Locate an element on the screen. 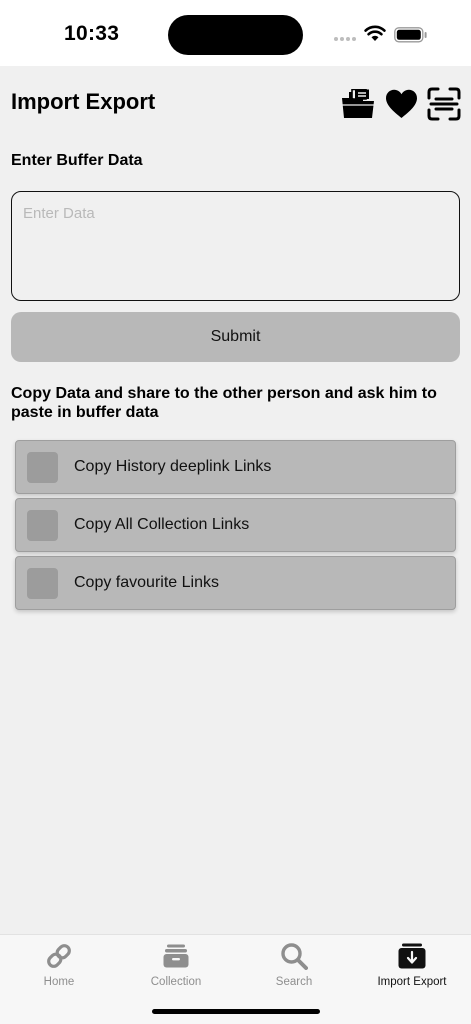 The width and height of the screenshot is (471, 1024). heart-icon is located at coordinates (401, 103).